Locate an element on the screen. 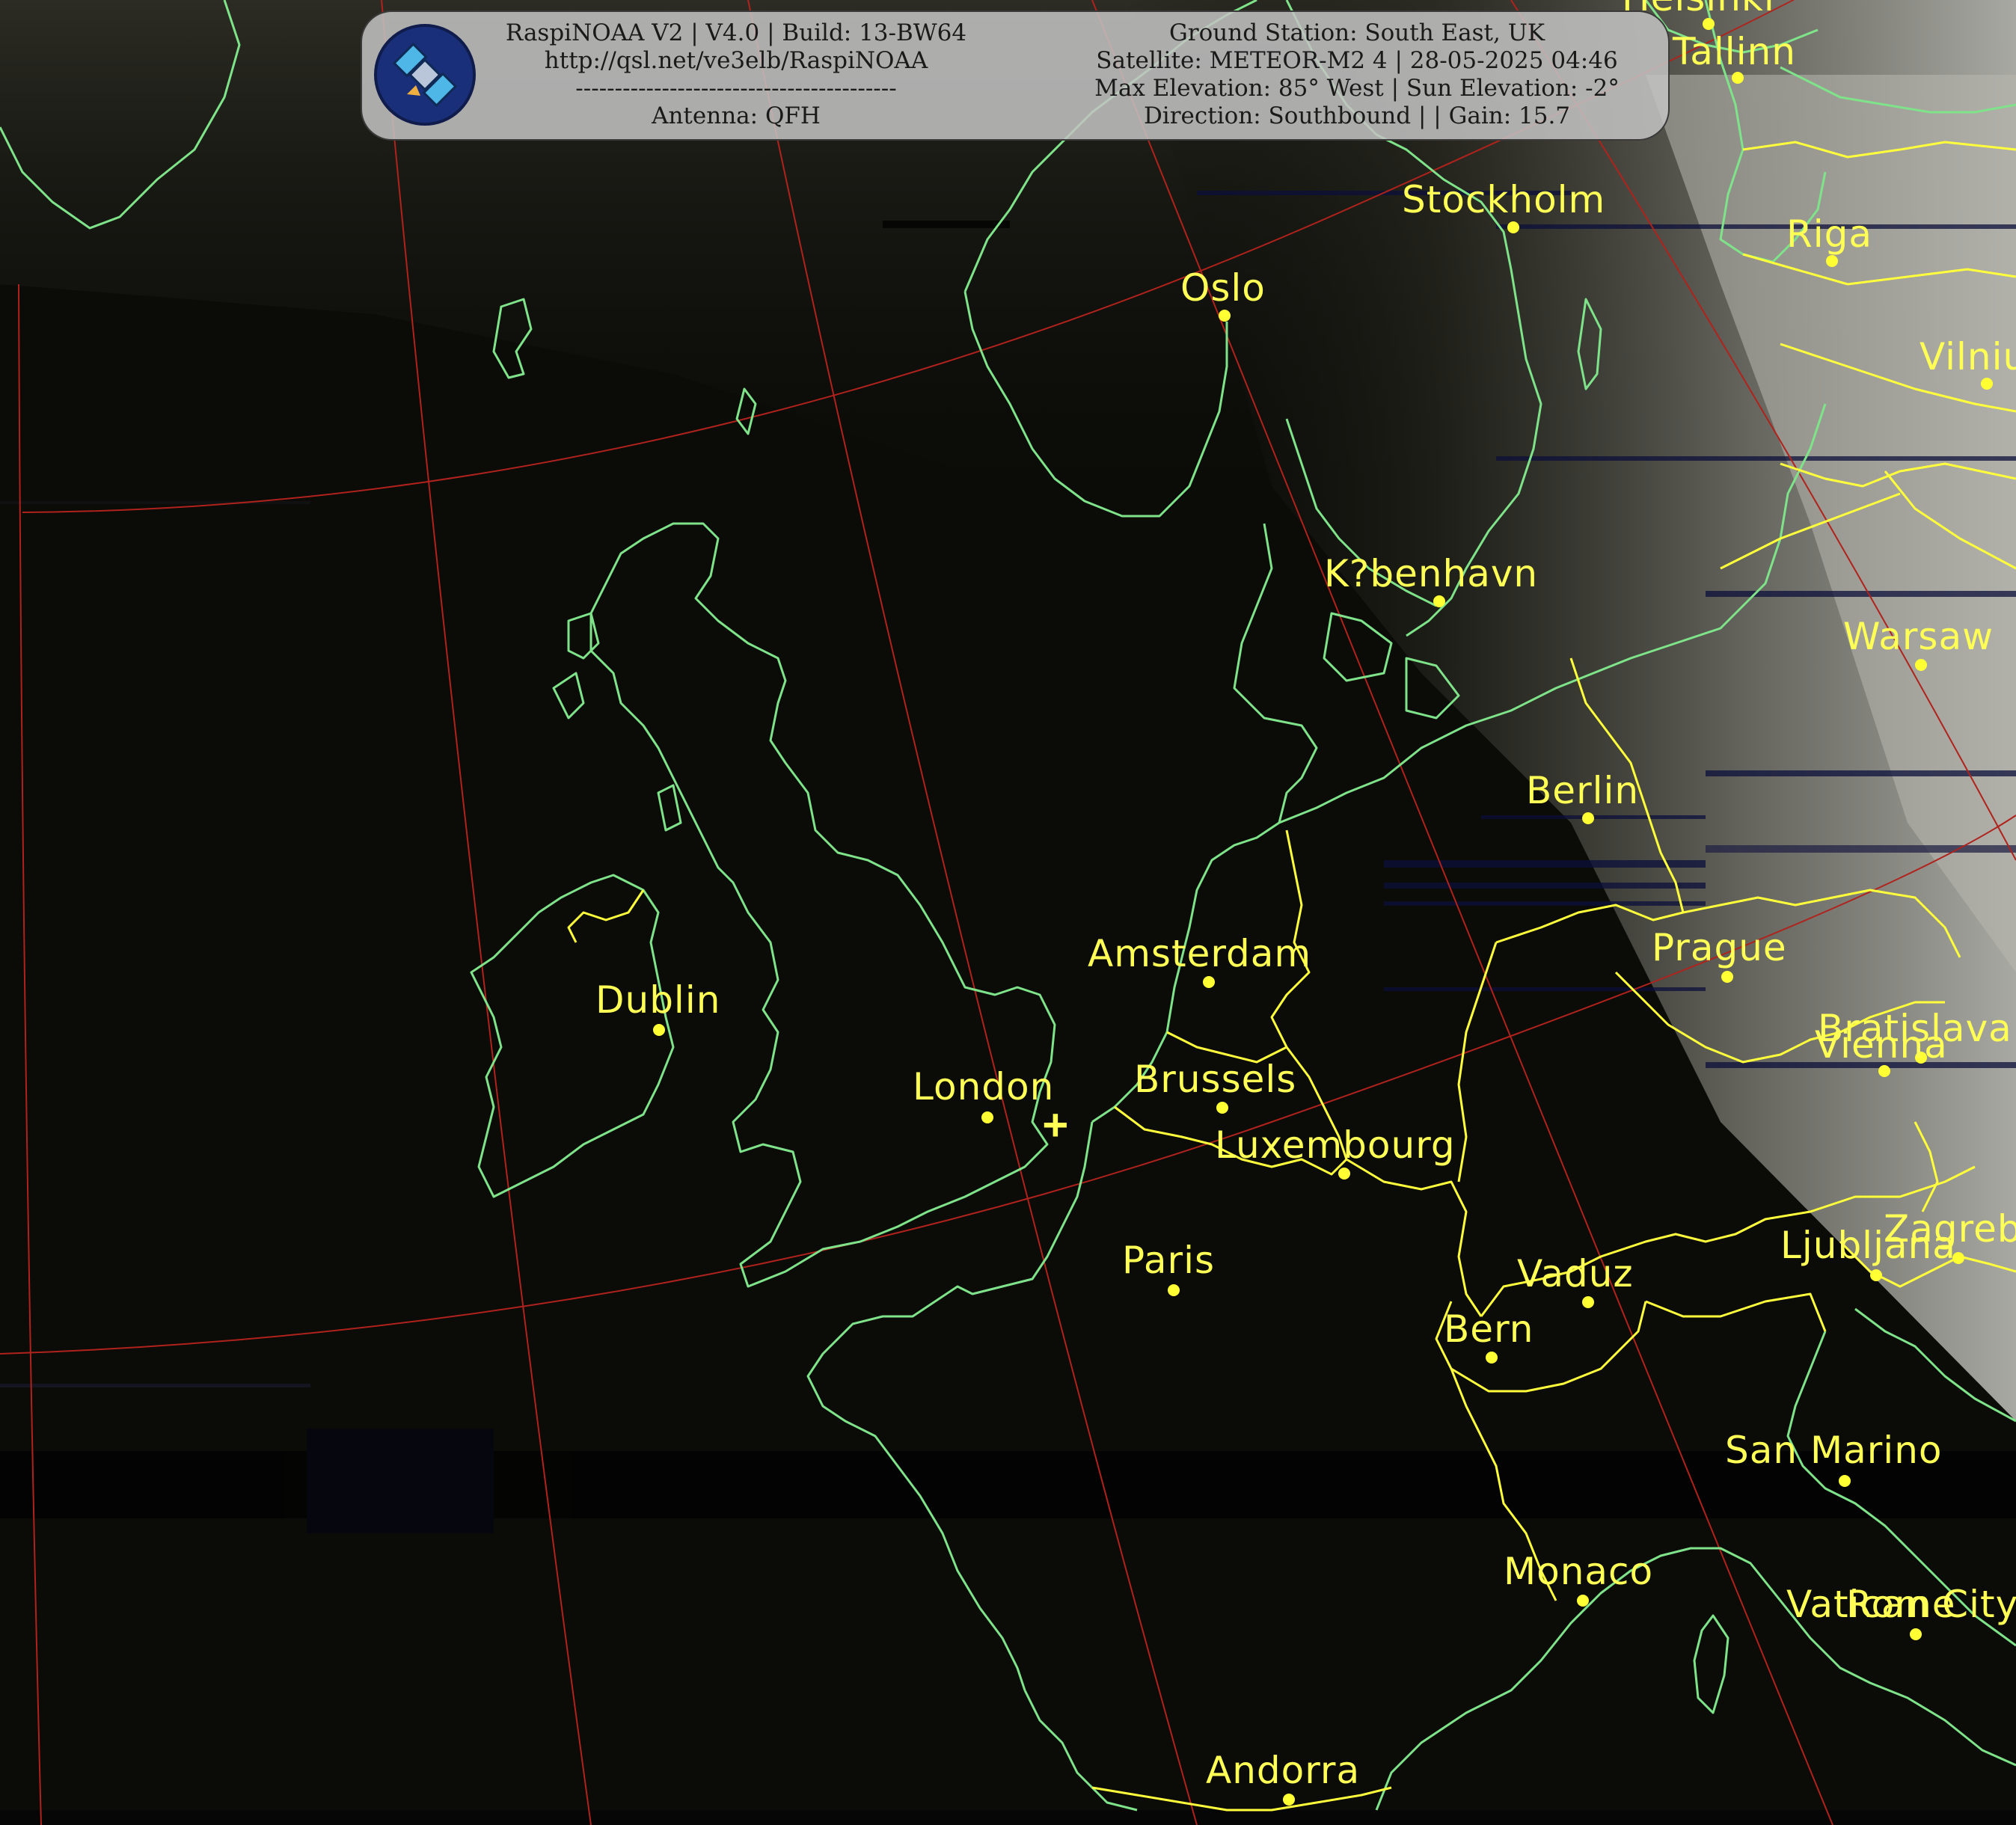 The height and width of the screenshot is (1825, 2016). city-label-prague: Prague is located at coordinates (1719, 948).